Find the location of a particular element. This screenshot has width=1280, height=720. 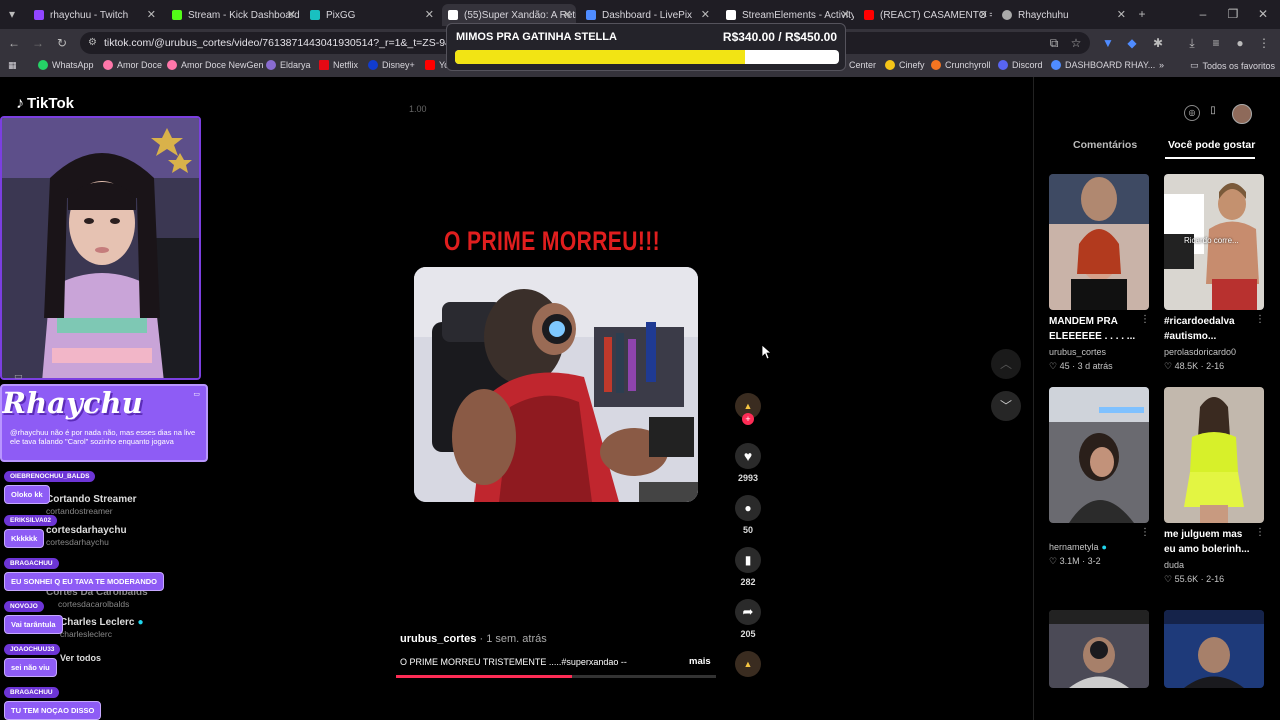

creator-avatar-button: ▲ + is located at coordinates (748, 409).